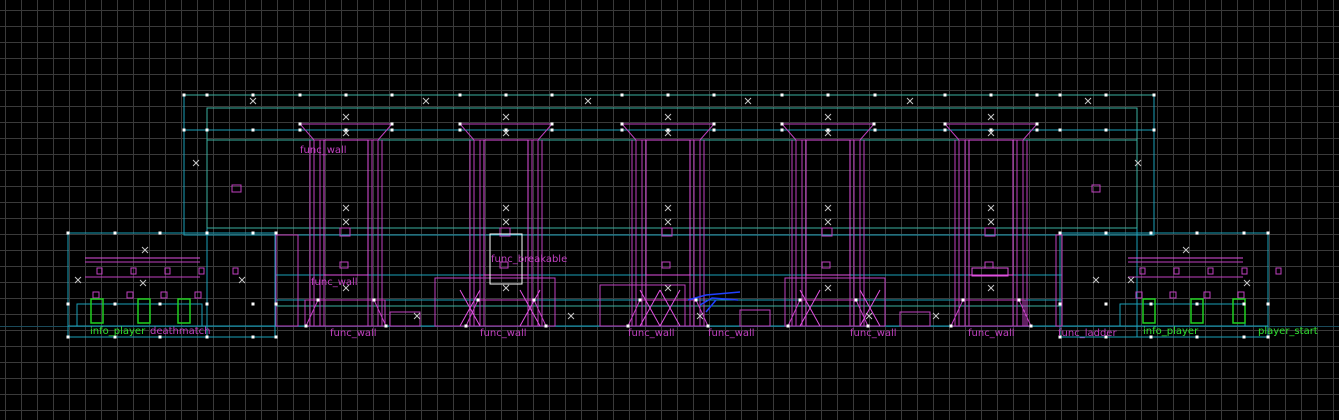 The height and width of the screenshot is (420, 1339). What do you see at coordinates (495, 302) in the screenshot?
I see `floor-prop` at bounding box center [495, 302].